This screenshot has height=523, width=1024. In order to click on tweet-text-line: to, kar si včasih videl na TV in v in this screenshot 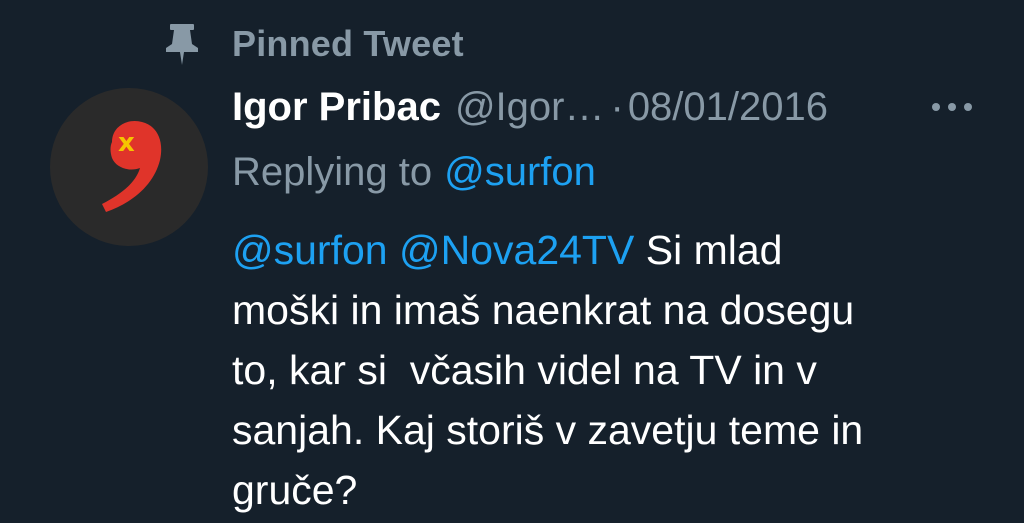, I will do `click(524, 370)`.